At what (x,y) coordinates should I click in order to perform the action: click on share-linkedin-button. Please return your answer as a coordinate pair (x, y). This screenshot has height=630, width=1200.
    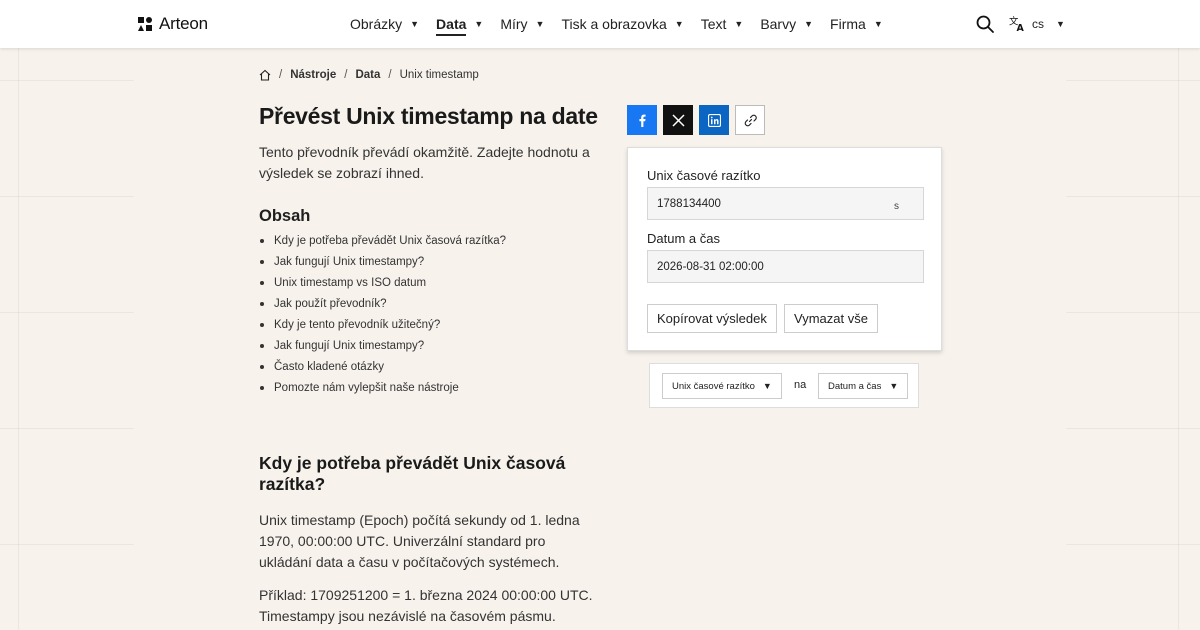
    Looking at the image, I should click on (714, 120).